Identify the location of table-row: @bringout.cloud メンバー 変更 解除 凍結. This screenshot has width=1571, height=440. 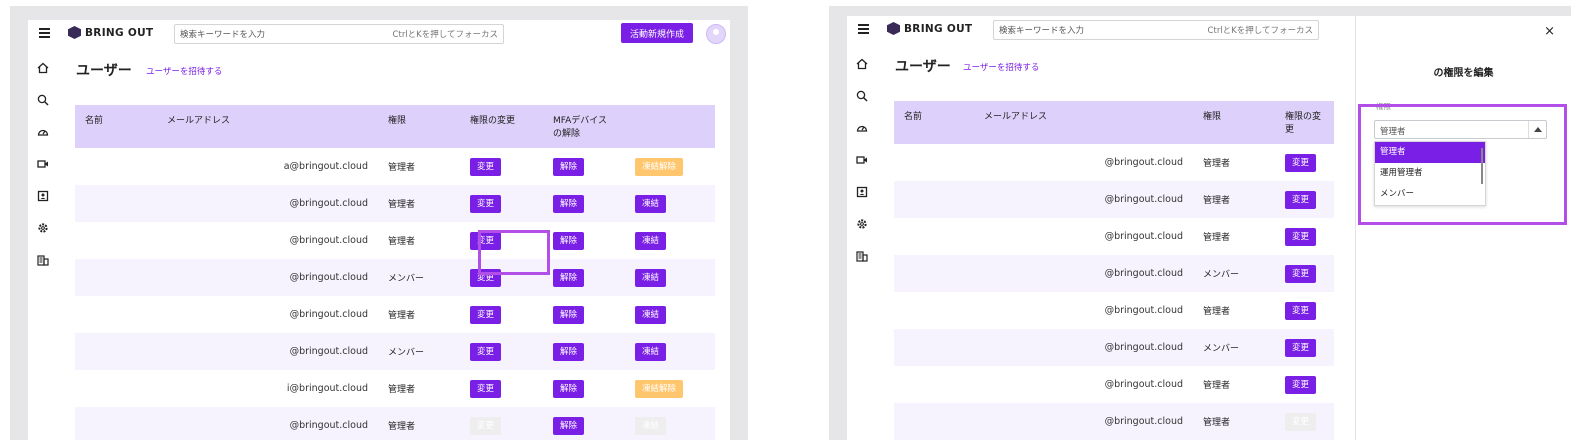
(395, 351).